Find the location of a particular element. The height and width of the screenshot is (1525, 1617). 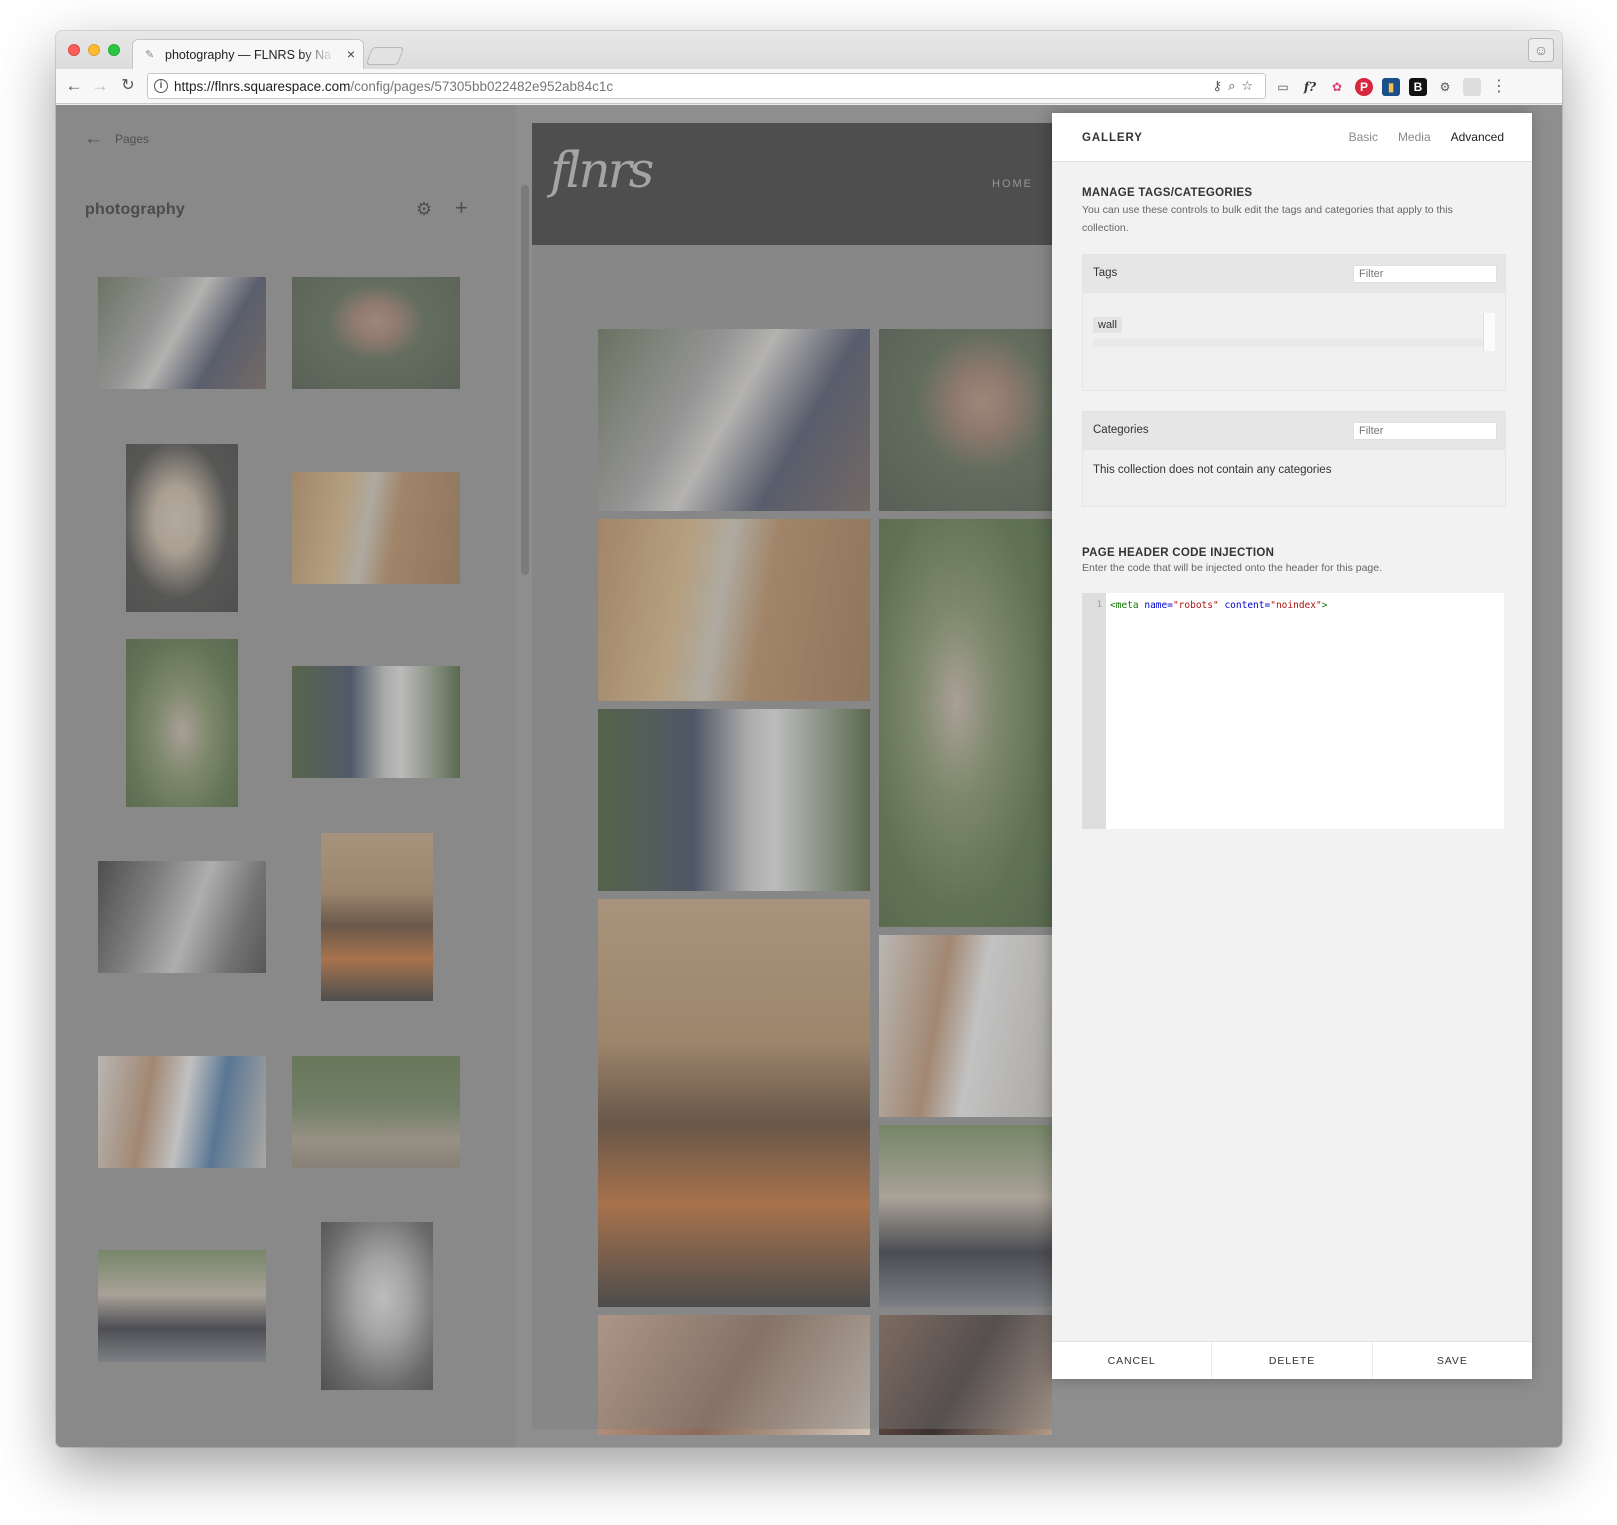

site-logo: flnrs is located at coordinates (602, 170).